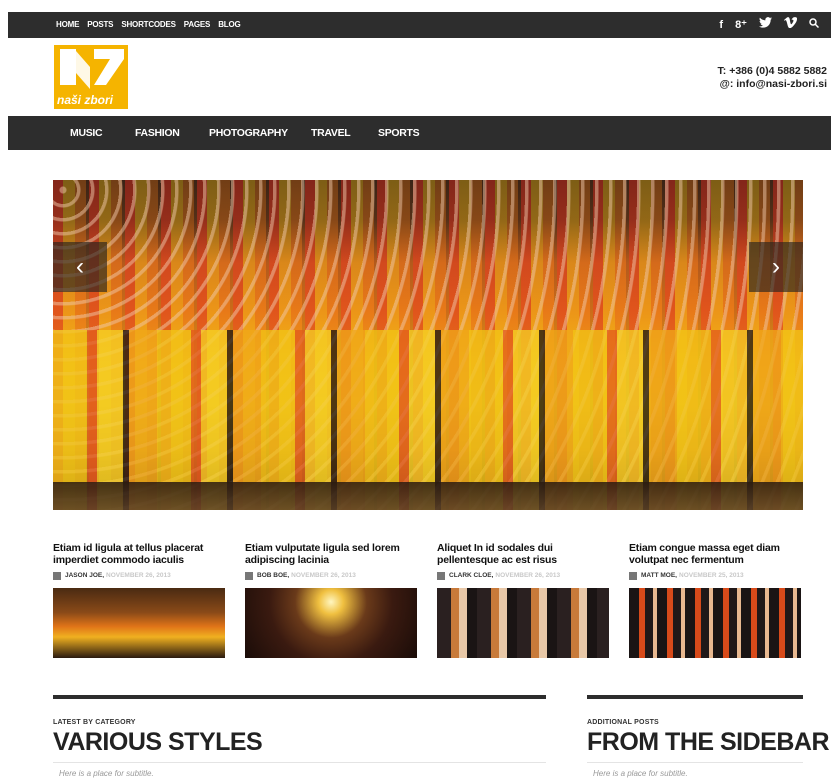 This screenshot has width=839, height=781. I want to click on vimeo-icon, so click(791, 25).